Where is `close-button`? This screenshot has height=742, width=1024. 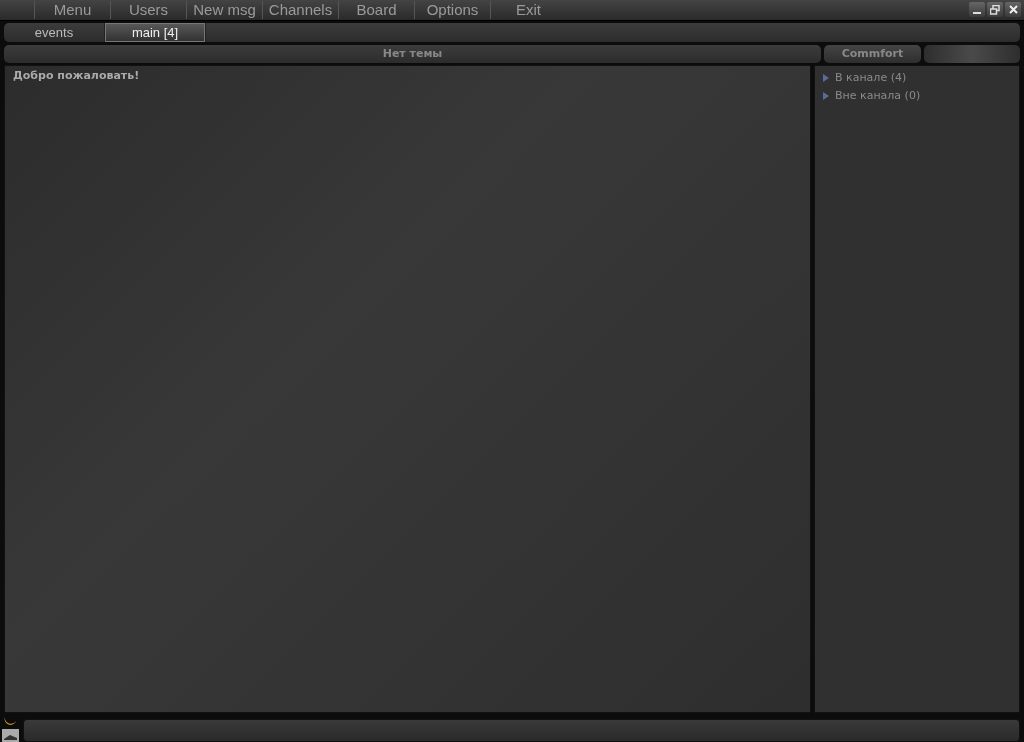
close-button is located at coordinates (1013, 10).